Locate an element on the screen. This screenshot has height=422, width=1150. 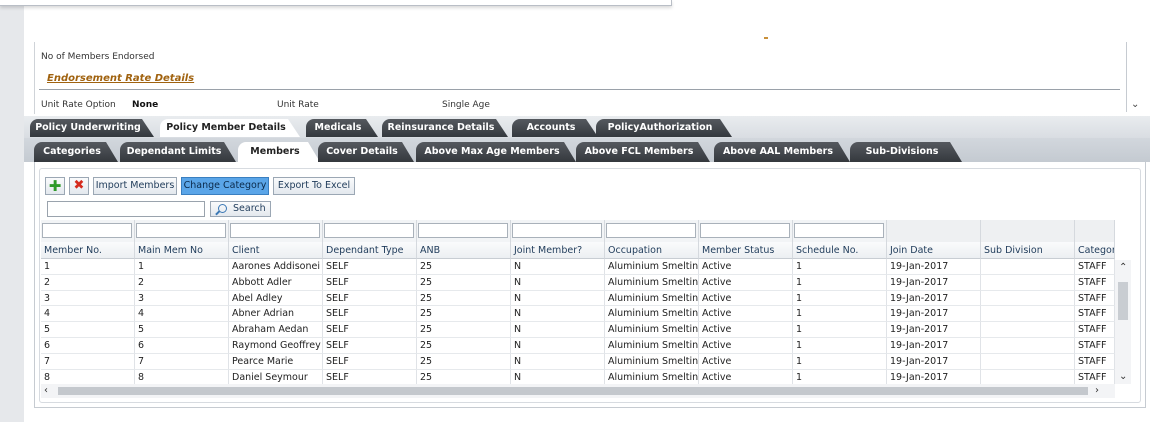
filter-input-schedule-no is located at coordinates (839, 230).